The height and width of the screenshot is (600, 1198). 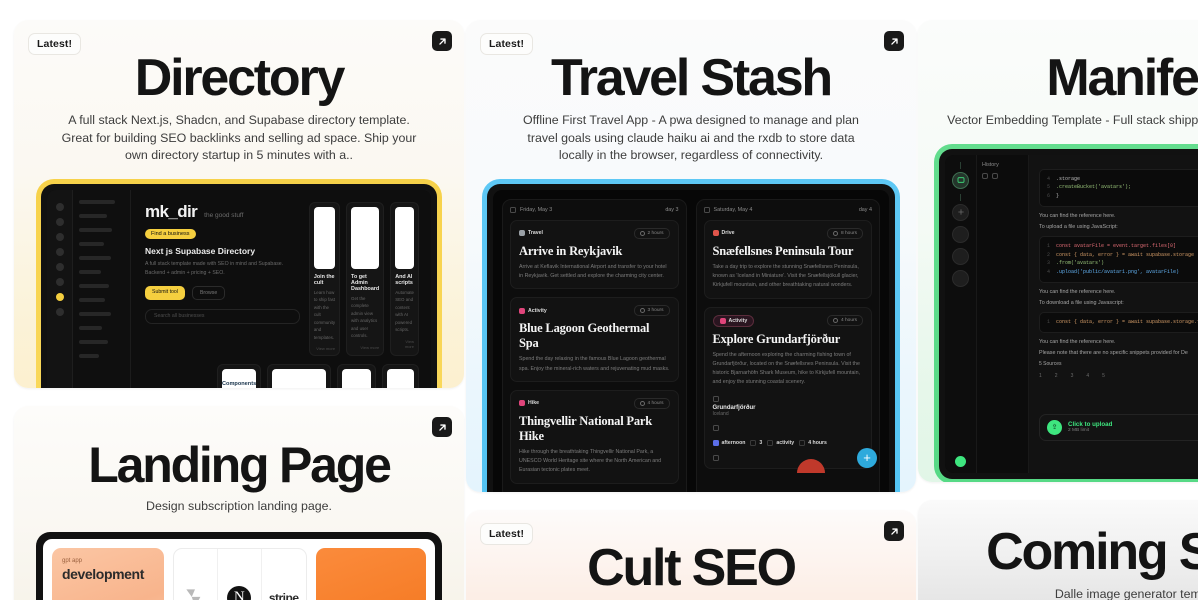 What do you see at coordinates (720, 413) in the screenshot?
I see `item-place-country: Iceland` at bounding box center [720, 413].